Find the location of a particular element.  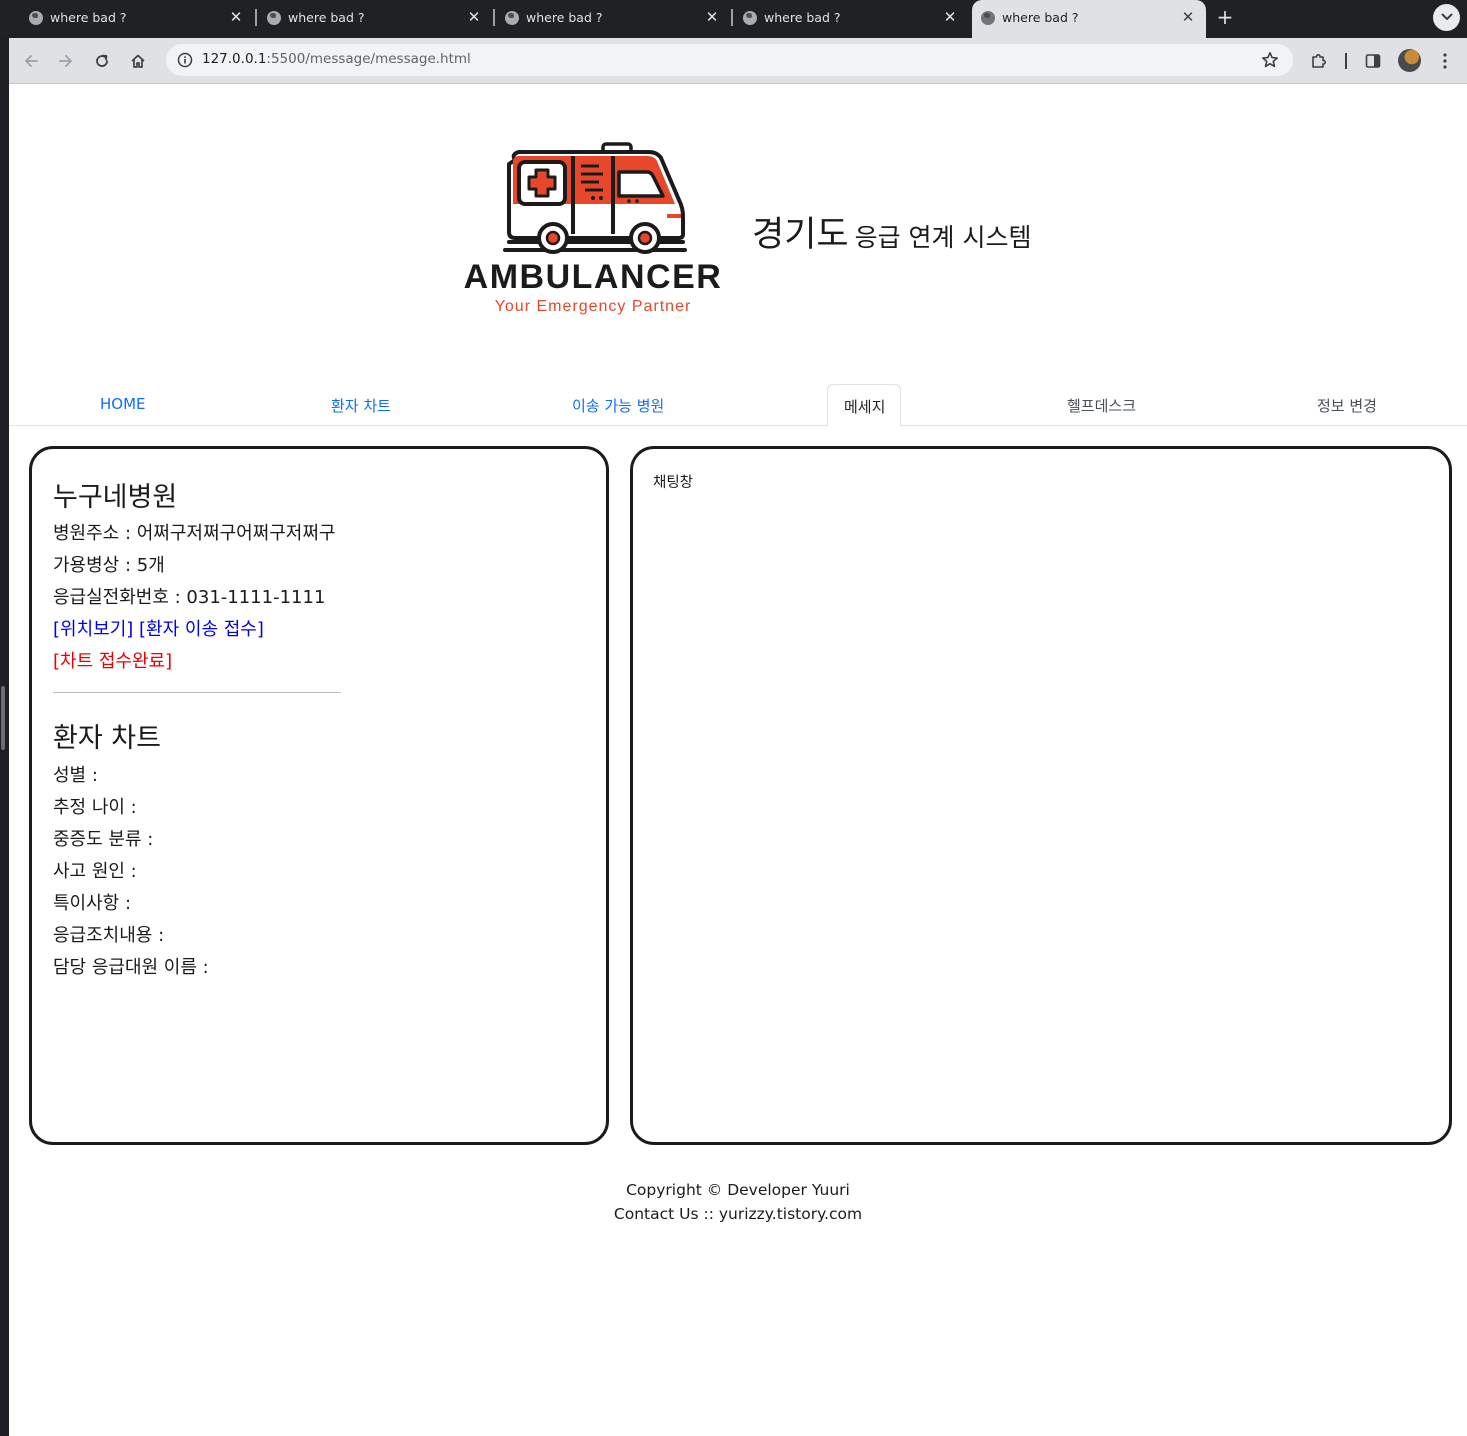

url-path: :5500/message/message.html is located at coordinates (368, 59).